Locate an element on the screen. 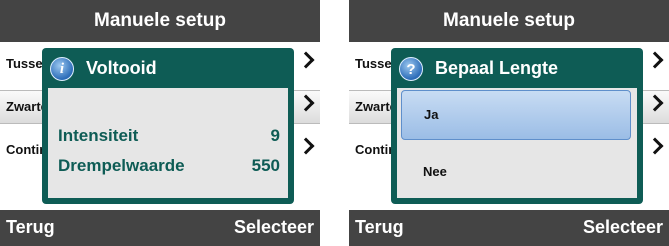  dialog-title: Bepaal Lengte is located at coordinates (497, 68).